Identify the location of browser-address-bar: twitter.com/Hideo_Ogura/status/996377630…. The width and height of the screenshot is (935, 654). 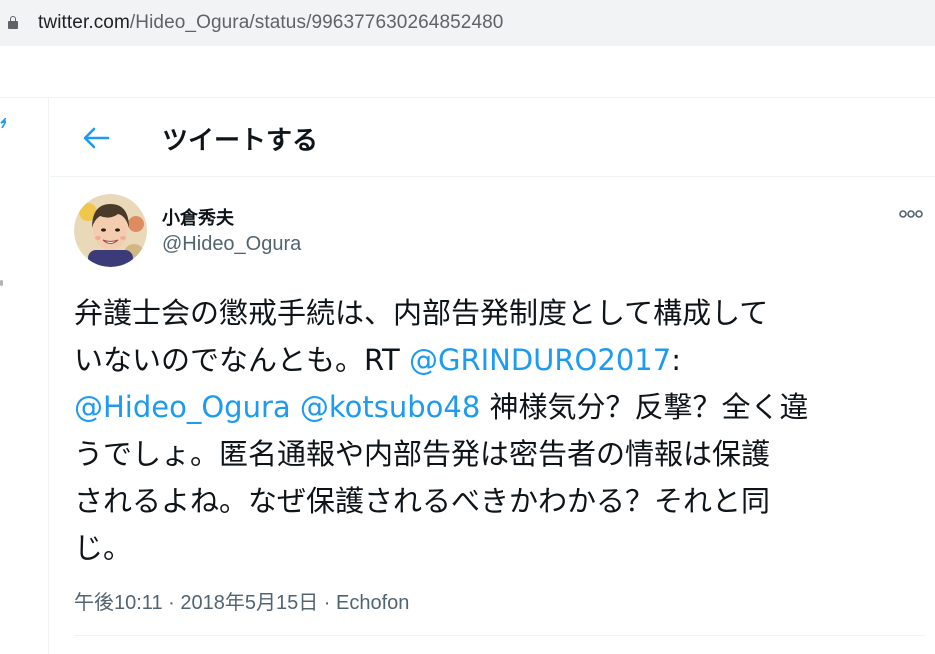
(467, 23).